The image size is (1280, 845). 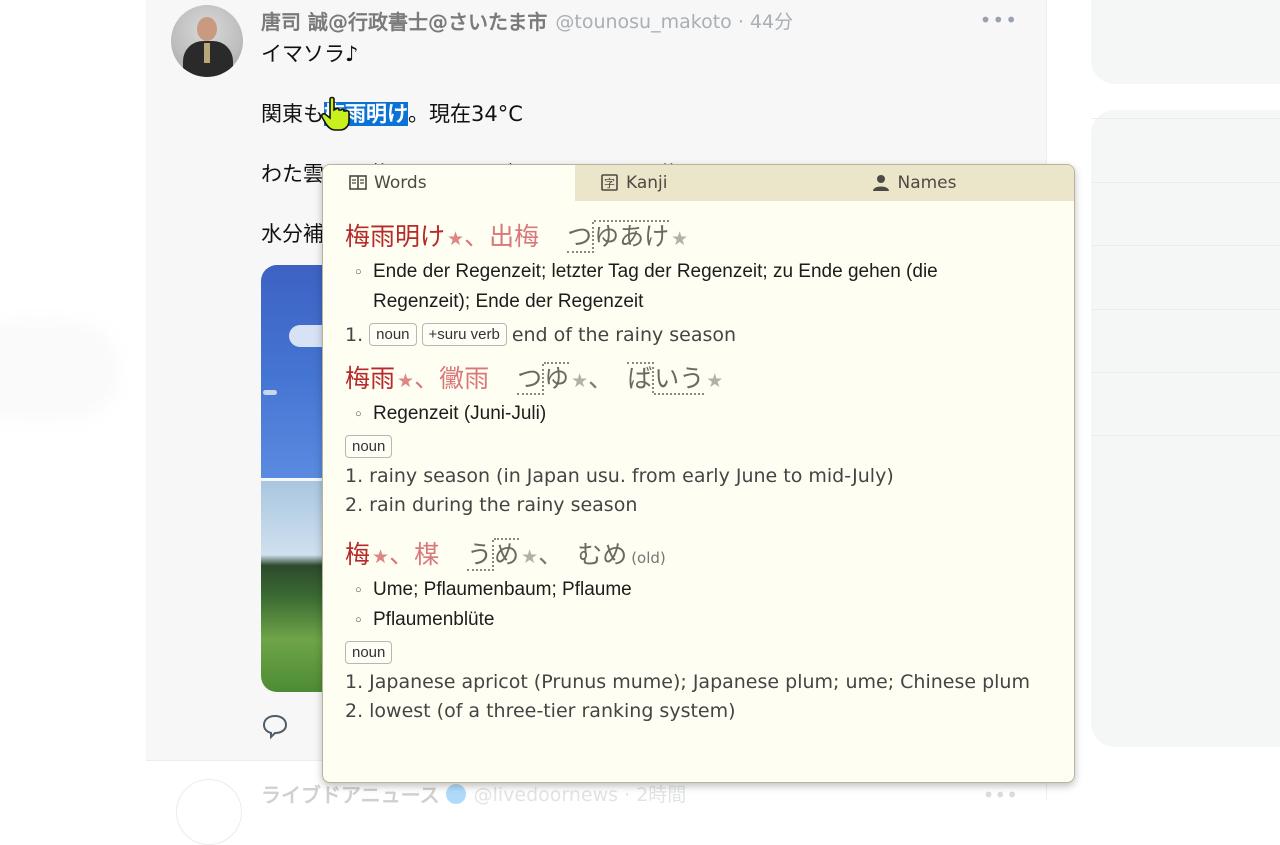 What do you see at coordinates (292, 114) in the screenshot?
I see `text-before: 関東も` at bounding box center [292, 114].